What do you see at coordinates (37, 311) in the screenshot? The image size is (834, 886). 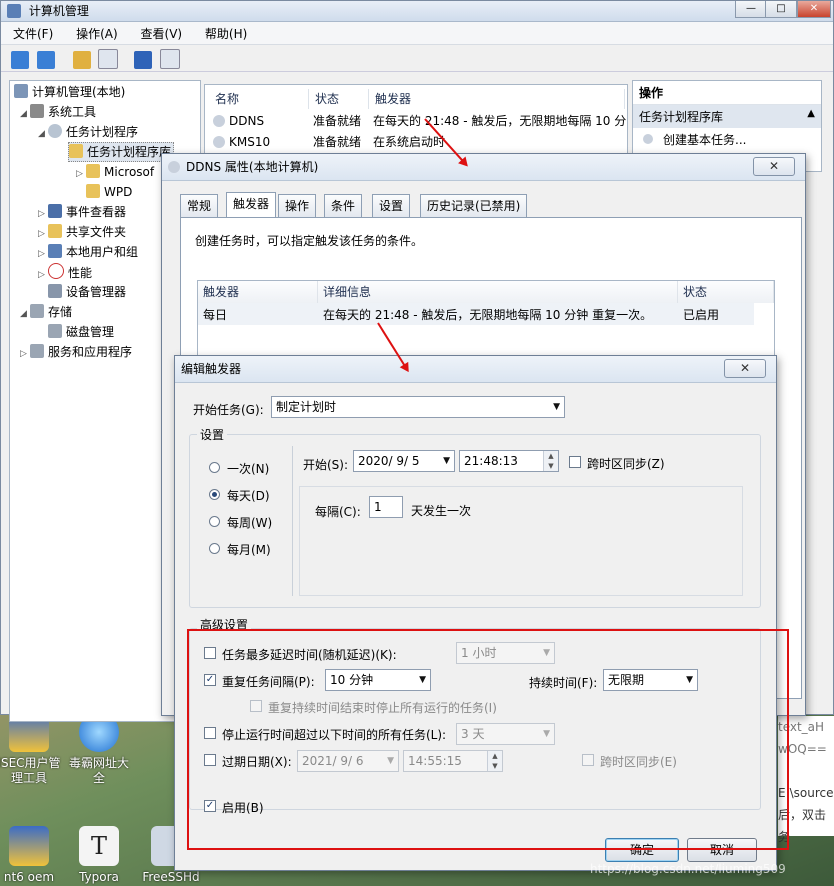 I see `storage-icon` at bounding box center [37, 311].